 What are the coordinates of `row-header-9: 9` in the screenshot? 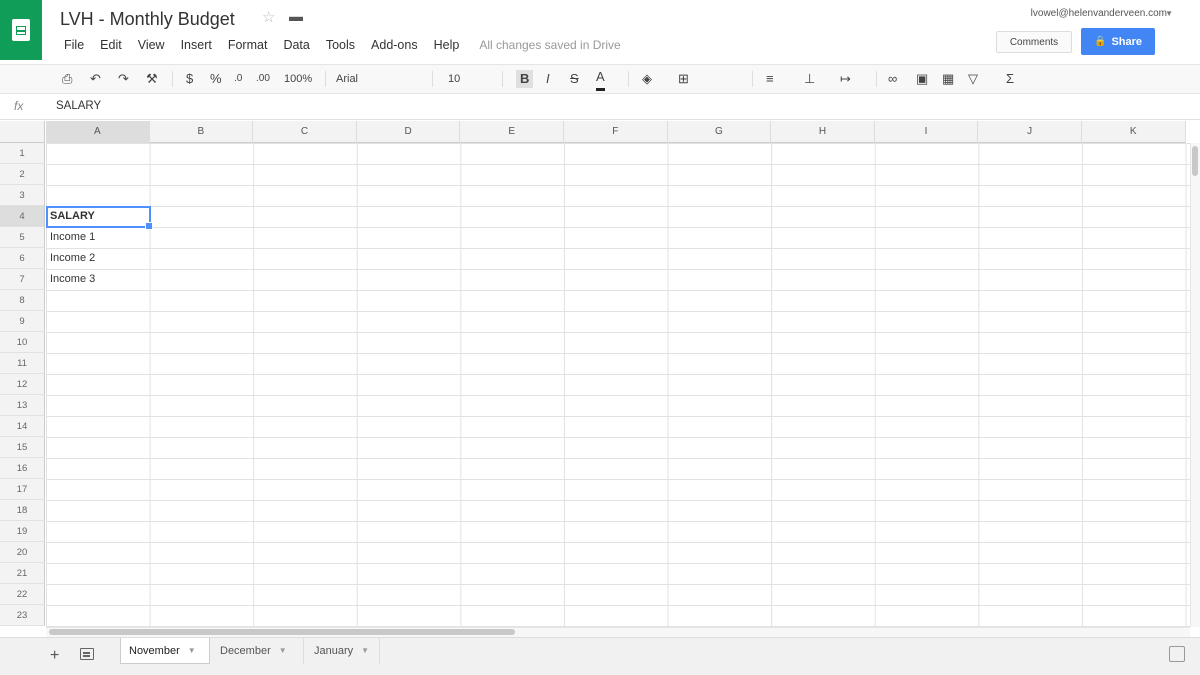 It's located at (22, 321).